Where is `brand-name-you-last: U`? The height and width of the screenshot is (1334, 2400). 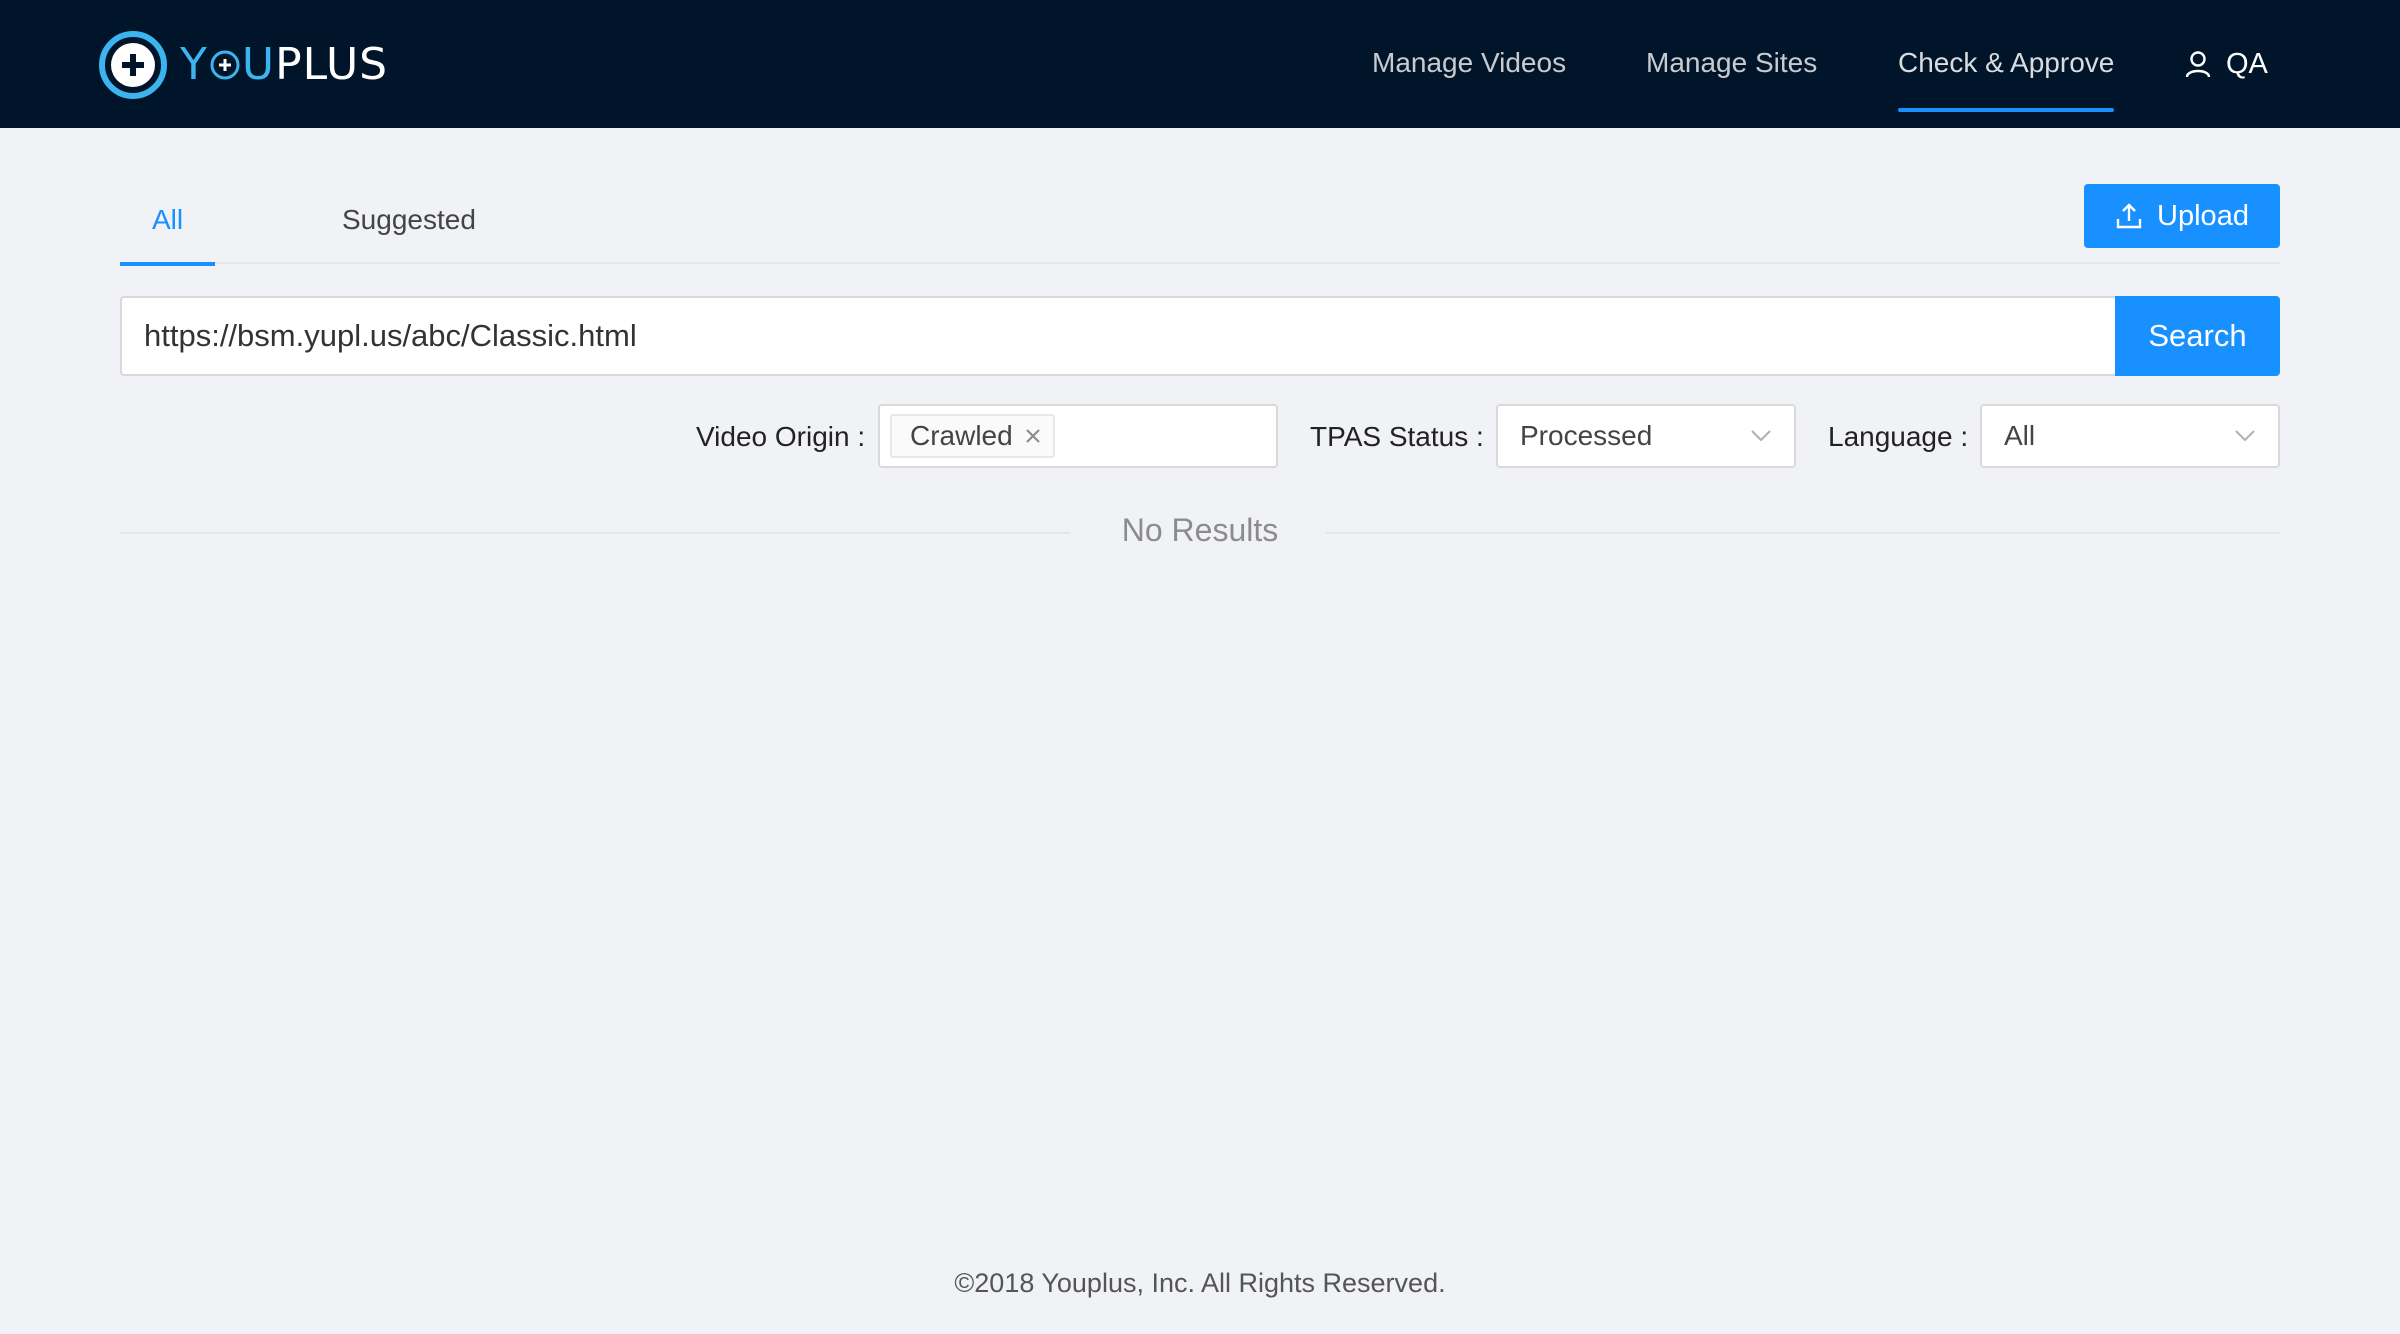
brand-name-you-last: U is located at coordinates (258, 64).